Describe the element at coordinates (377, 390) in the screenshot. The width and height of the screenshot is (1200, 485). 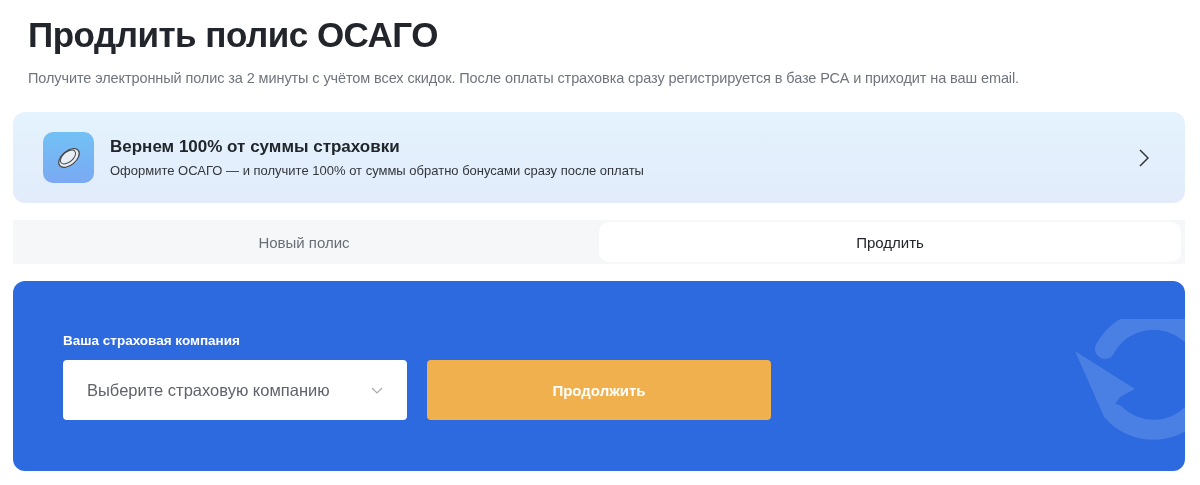
I see `caret-icon` at that location.